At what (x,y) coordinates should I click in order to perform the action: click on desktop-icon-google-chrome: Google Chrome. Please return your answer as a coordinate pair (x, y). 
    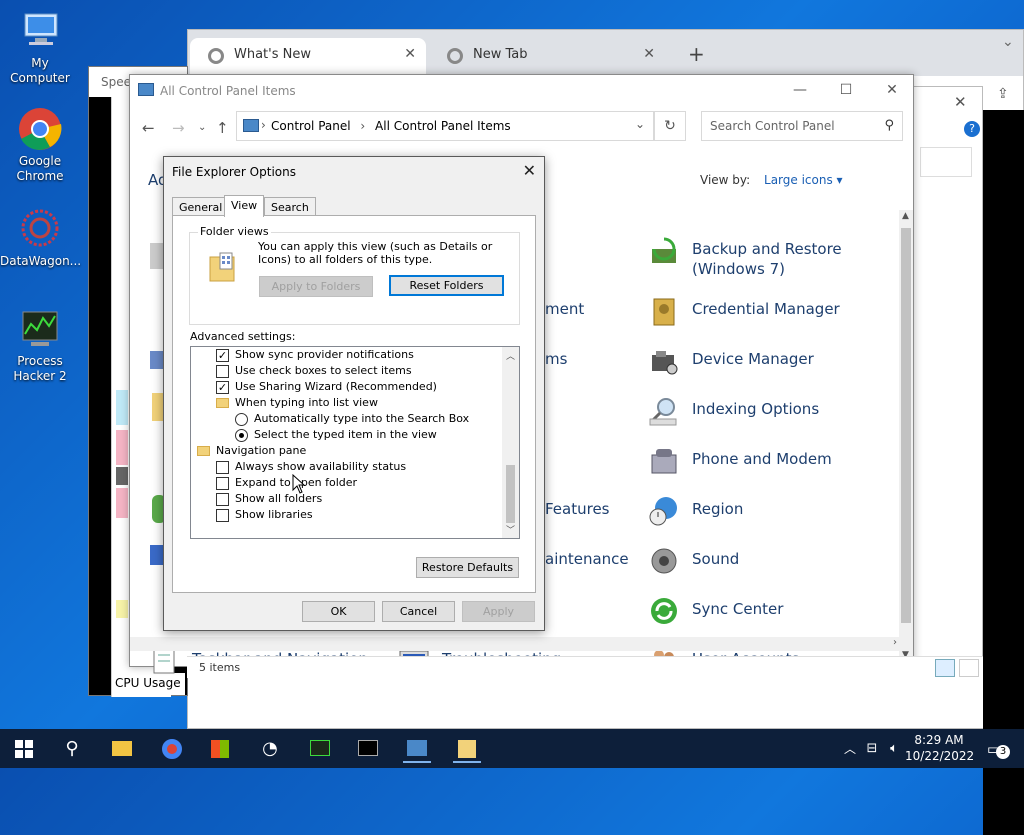
    Looking at the image, I should click on (40, 145).